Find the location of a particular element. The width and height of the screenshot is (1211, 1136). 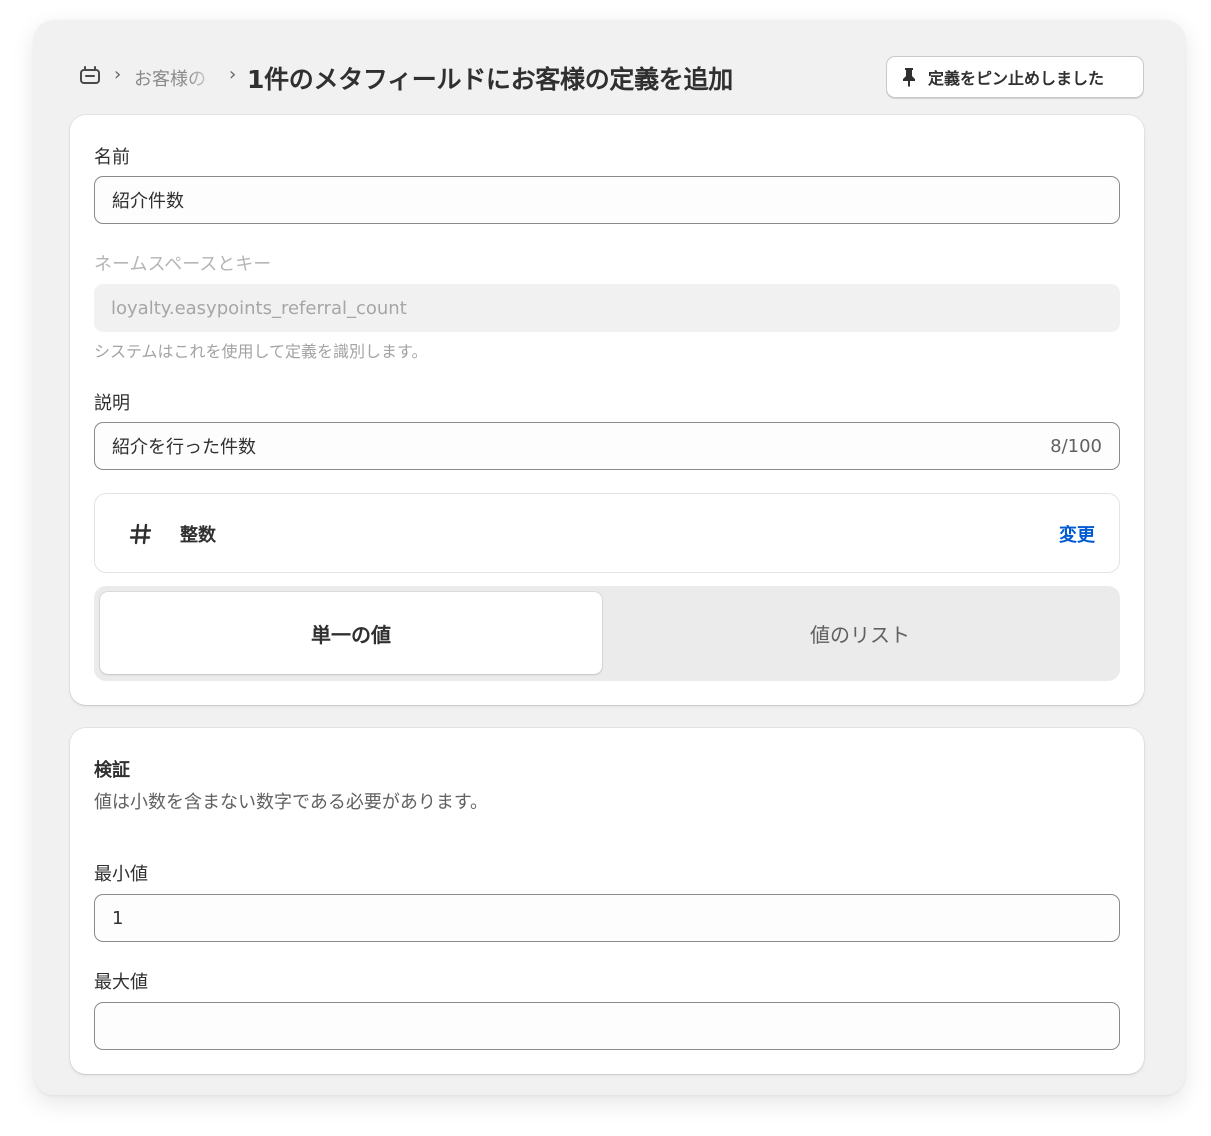

change-type-link: 変更 is located at coordinates (1077, 534).